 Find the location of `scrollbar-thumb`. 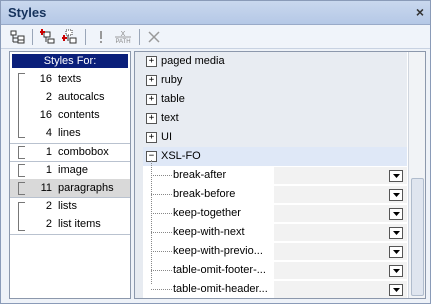

scrollbar-thumb is located at coordinates (417, 237).